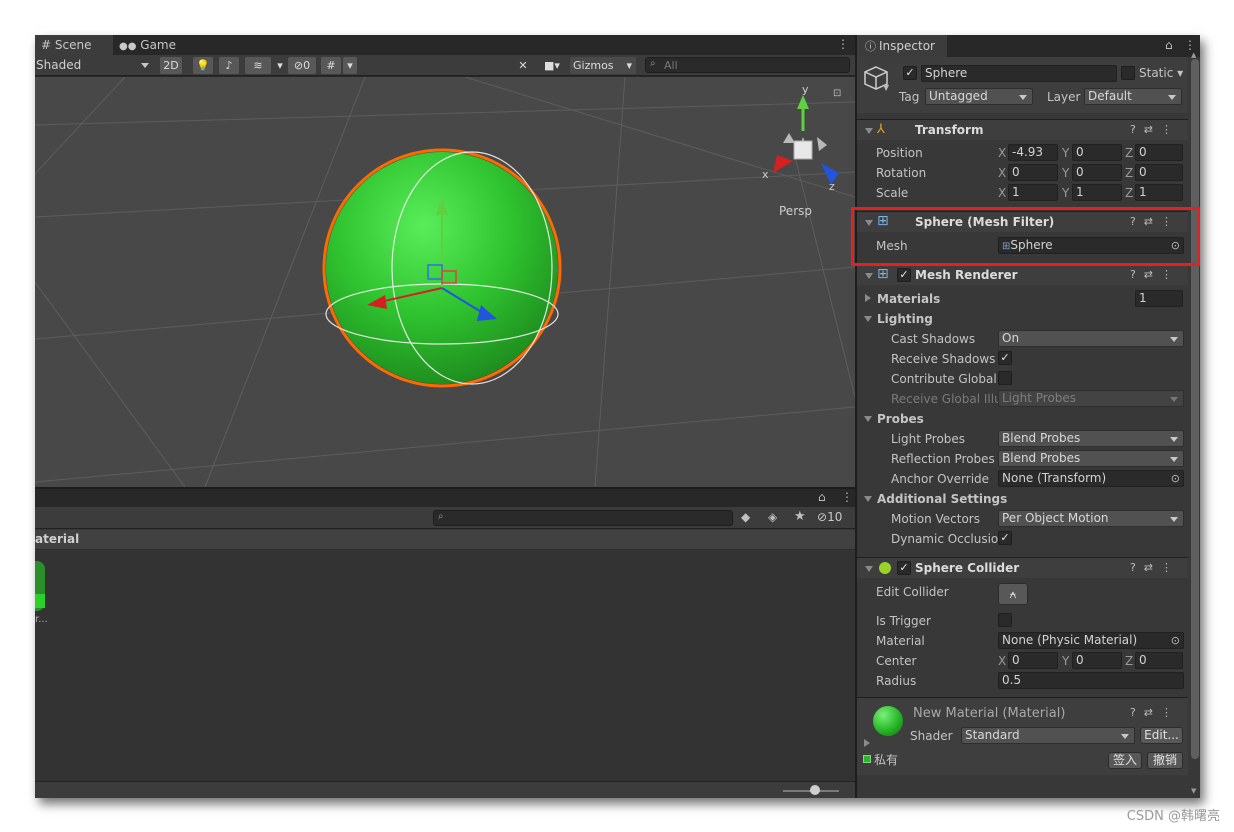 The height and width of the screenshot is (832, 1234). Describe the element at coordinates (1013, 594) in the screenshot. I see `edit-collider-button: ⍲` at that location.